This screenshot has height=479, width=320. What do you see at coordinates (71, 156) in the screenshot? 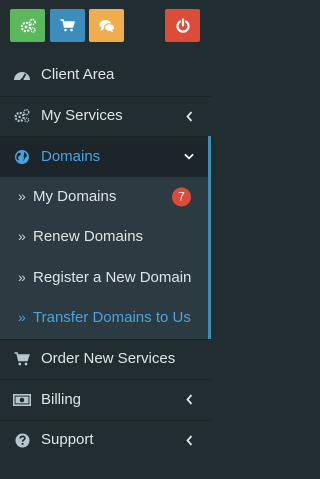
I see `sidebar-item-label: Domains` at bounding box center [71, 156].